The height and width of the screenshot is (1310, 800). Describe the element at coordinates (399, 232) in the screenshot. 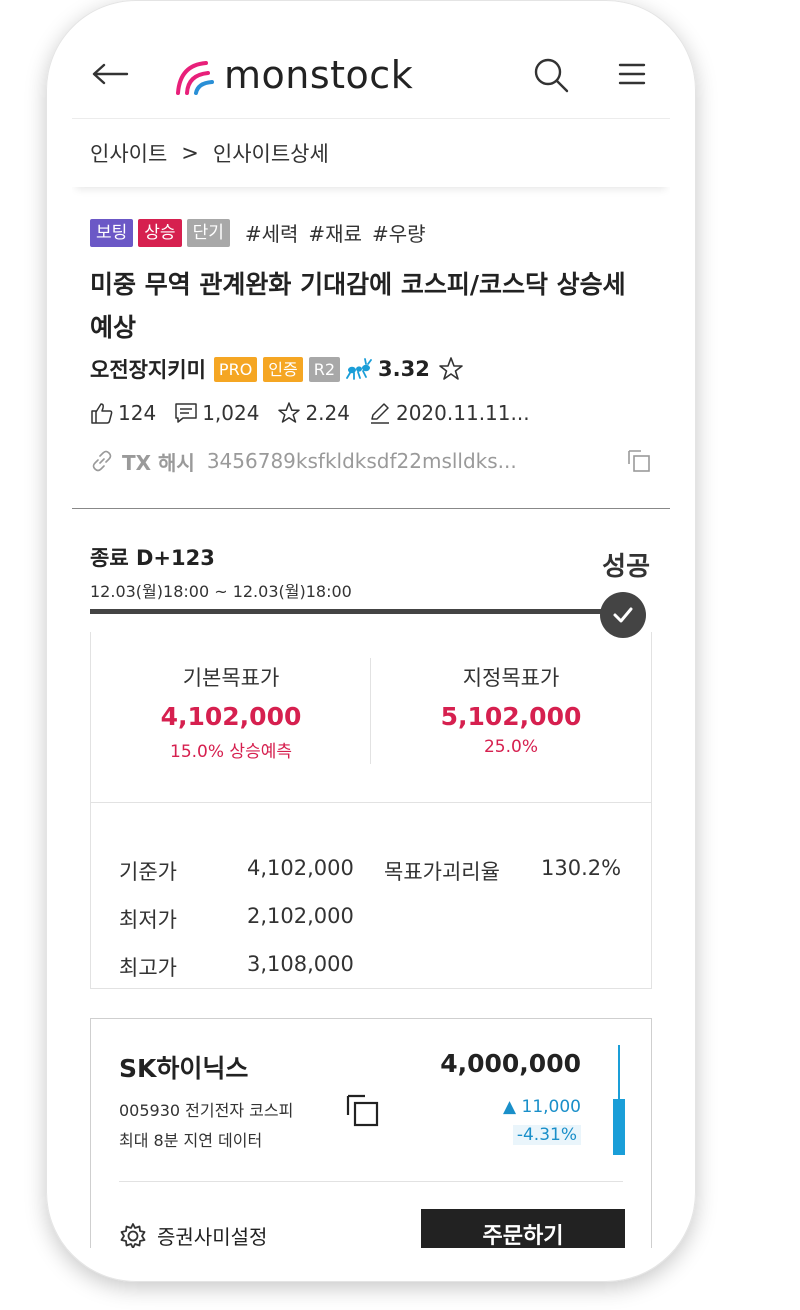

I see `hashtag: #우량` at that location.